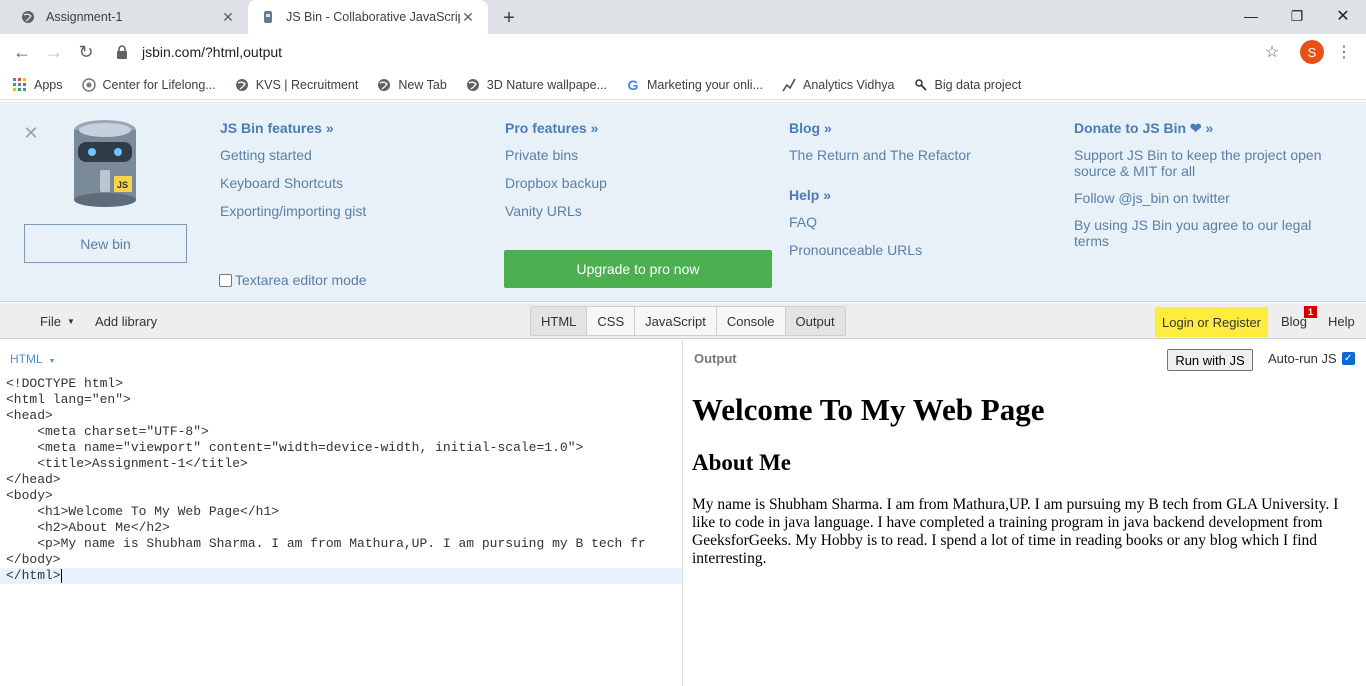  Describe the element at coordinates (789, 85) in the screenshot. I see `analytics-icon` at that location.